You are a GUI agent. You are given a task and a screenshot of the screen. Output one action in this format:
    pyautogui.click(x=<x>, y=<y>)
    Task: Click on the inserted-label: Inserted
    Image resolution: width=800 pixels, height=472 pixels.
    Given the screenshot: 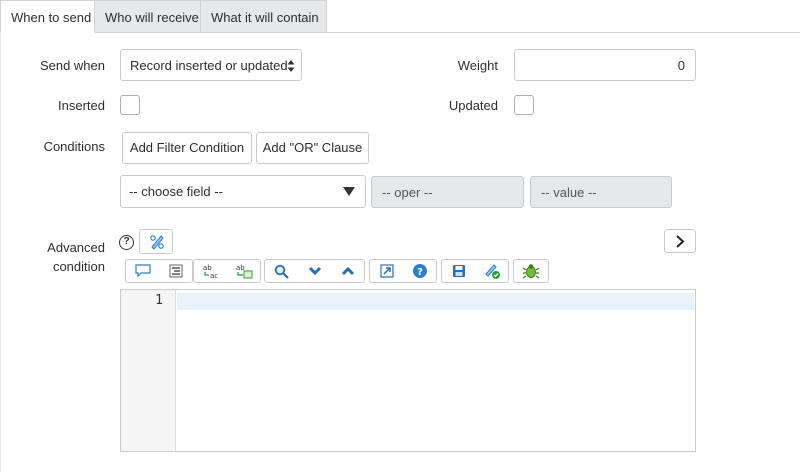 What is the action you would take?
    pyautogui.click(x=81, y=105)
    